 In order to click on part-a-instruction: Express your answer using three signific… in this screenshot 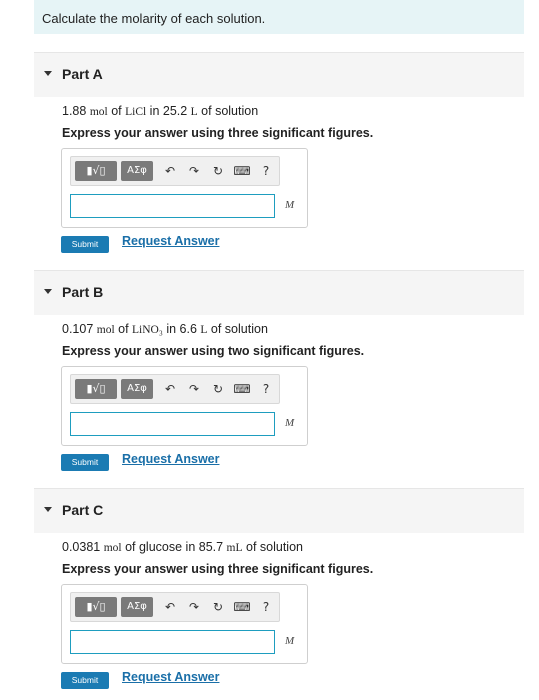, I will do `click(218, 133)`.